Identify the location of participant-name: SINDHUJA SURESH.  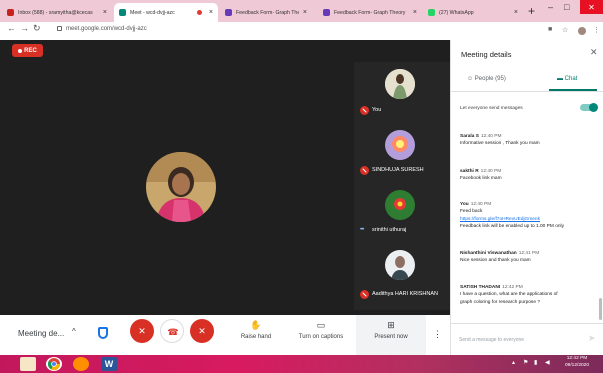
(398, 170).